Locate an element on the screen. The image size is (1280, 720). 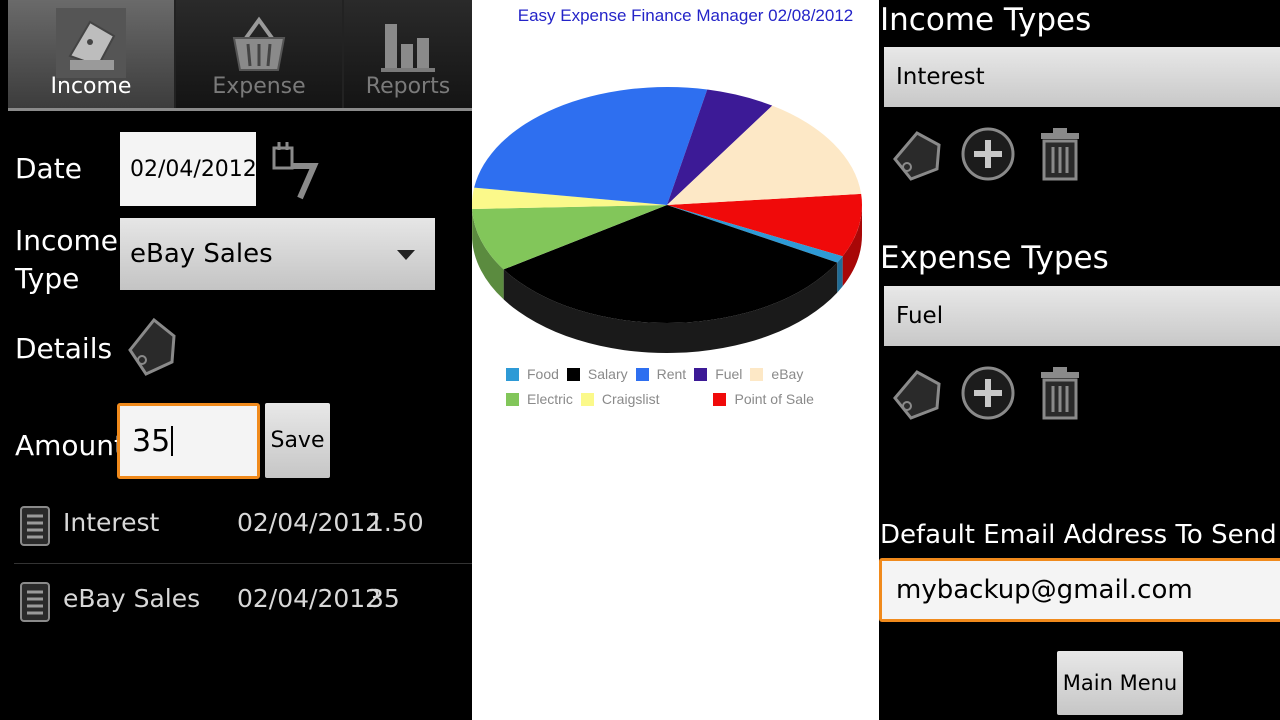
tab-expense: Expense is located at coordinates (259, 54).